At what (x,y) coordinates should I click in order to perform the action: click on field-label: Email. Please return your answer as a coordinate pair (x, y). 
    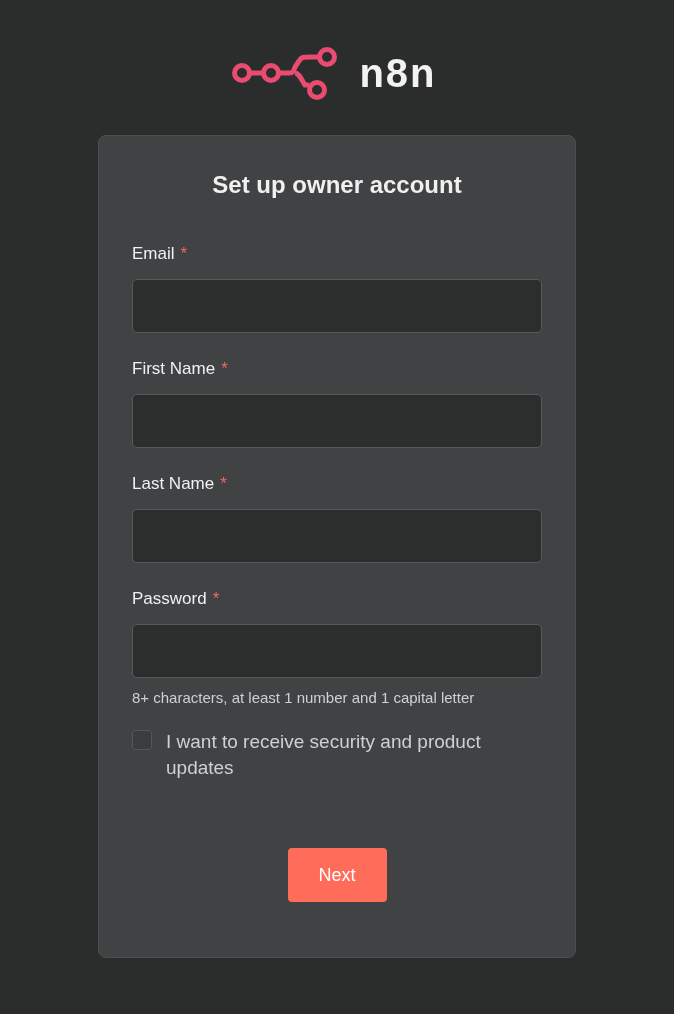
    Looking at the image, I should click on (153, 254).